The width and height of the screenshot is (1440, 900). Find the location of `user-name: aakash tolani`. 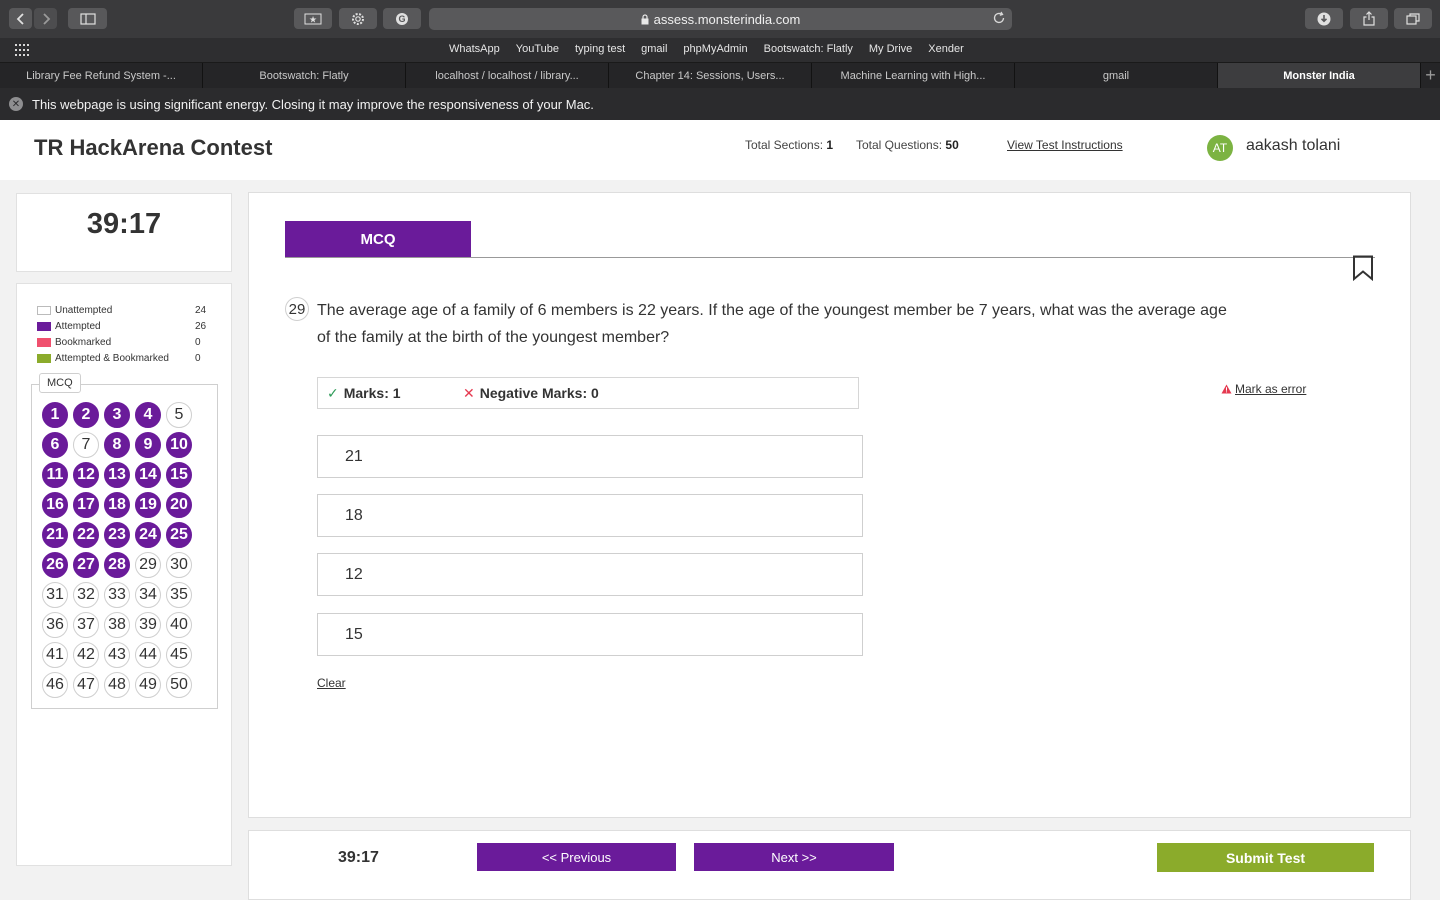

user-name: aakash tolani is located at coordinates (1293, 146).